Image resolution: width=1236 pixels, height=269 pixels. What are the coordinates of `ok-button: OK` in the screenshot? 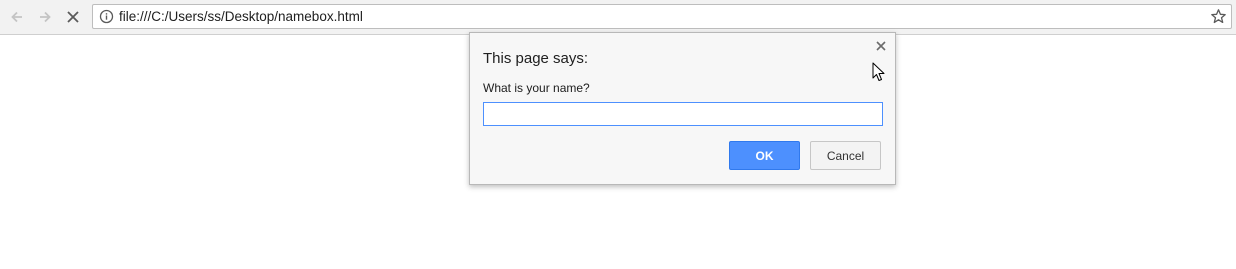 It's located at (764, 155).